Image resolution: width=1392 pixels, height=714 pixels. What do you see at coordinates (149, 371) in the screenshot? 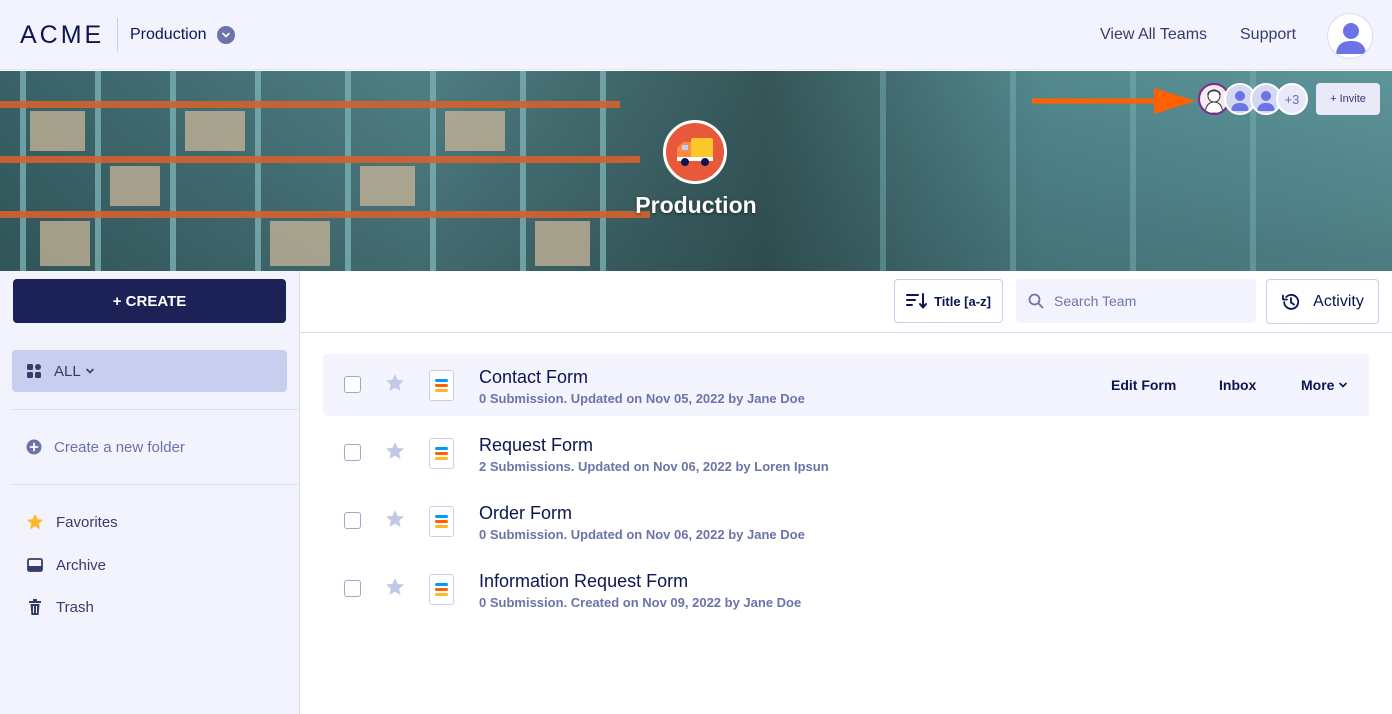
I see `filter-all-dropdown: ALL` at bounding box center [149, 371].